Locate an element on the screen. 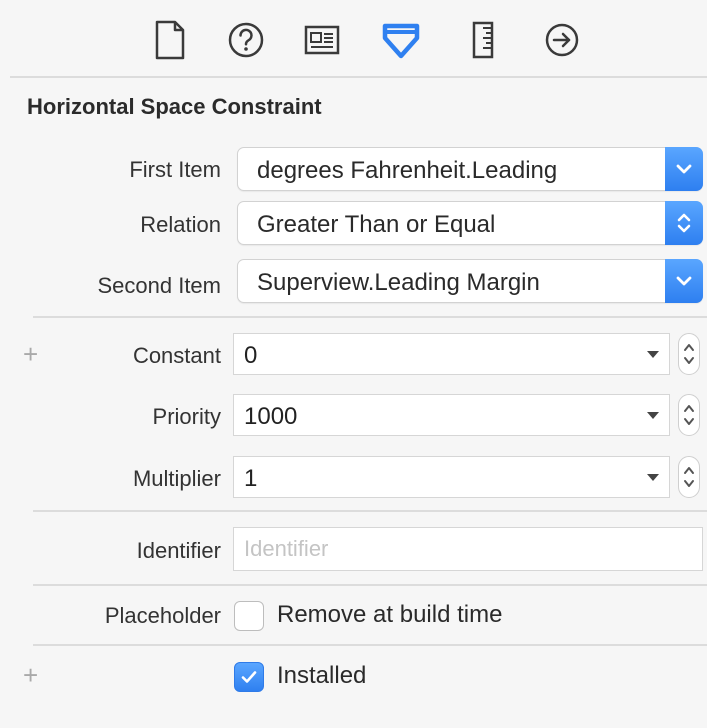  constant-field: 0 is located at coordinates (451, 354).